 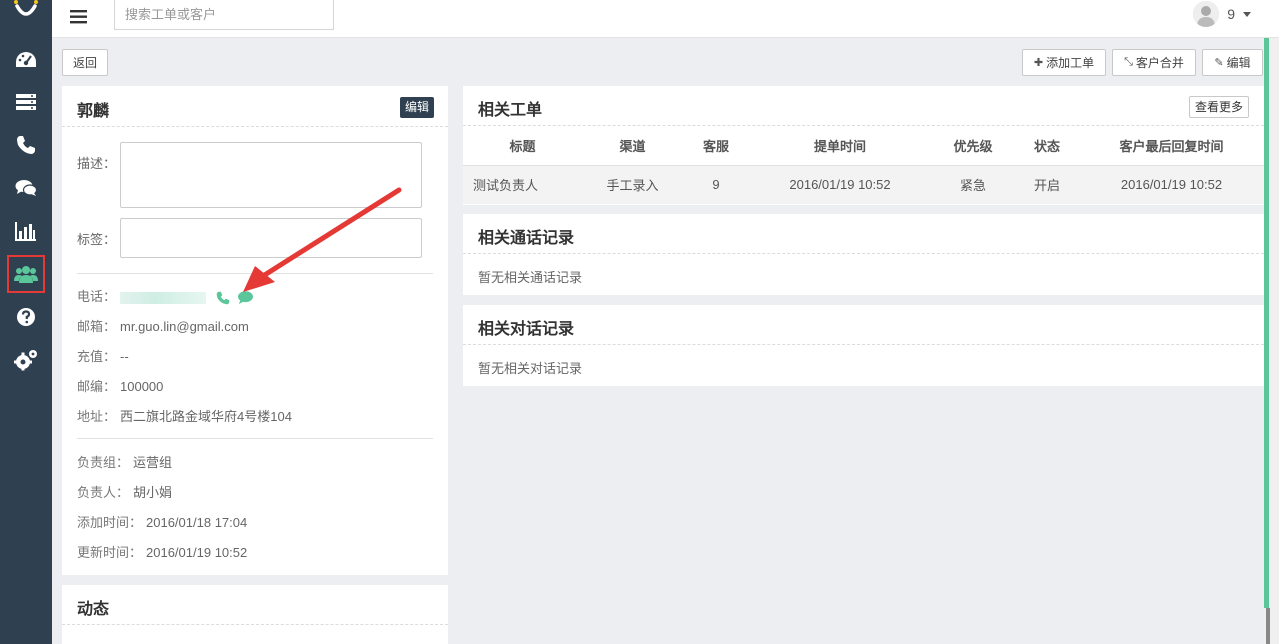 I want to click on sidebar-item-phone, so click(x=26, y=145).